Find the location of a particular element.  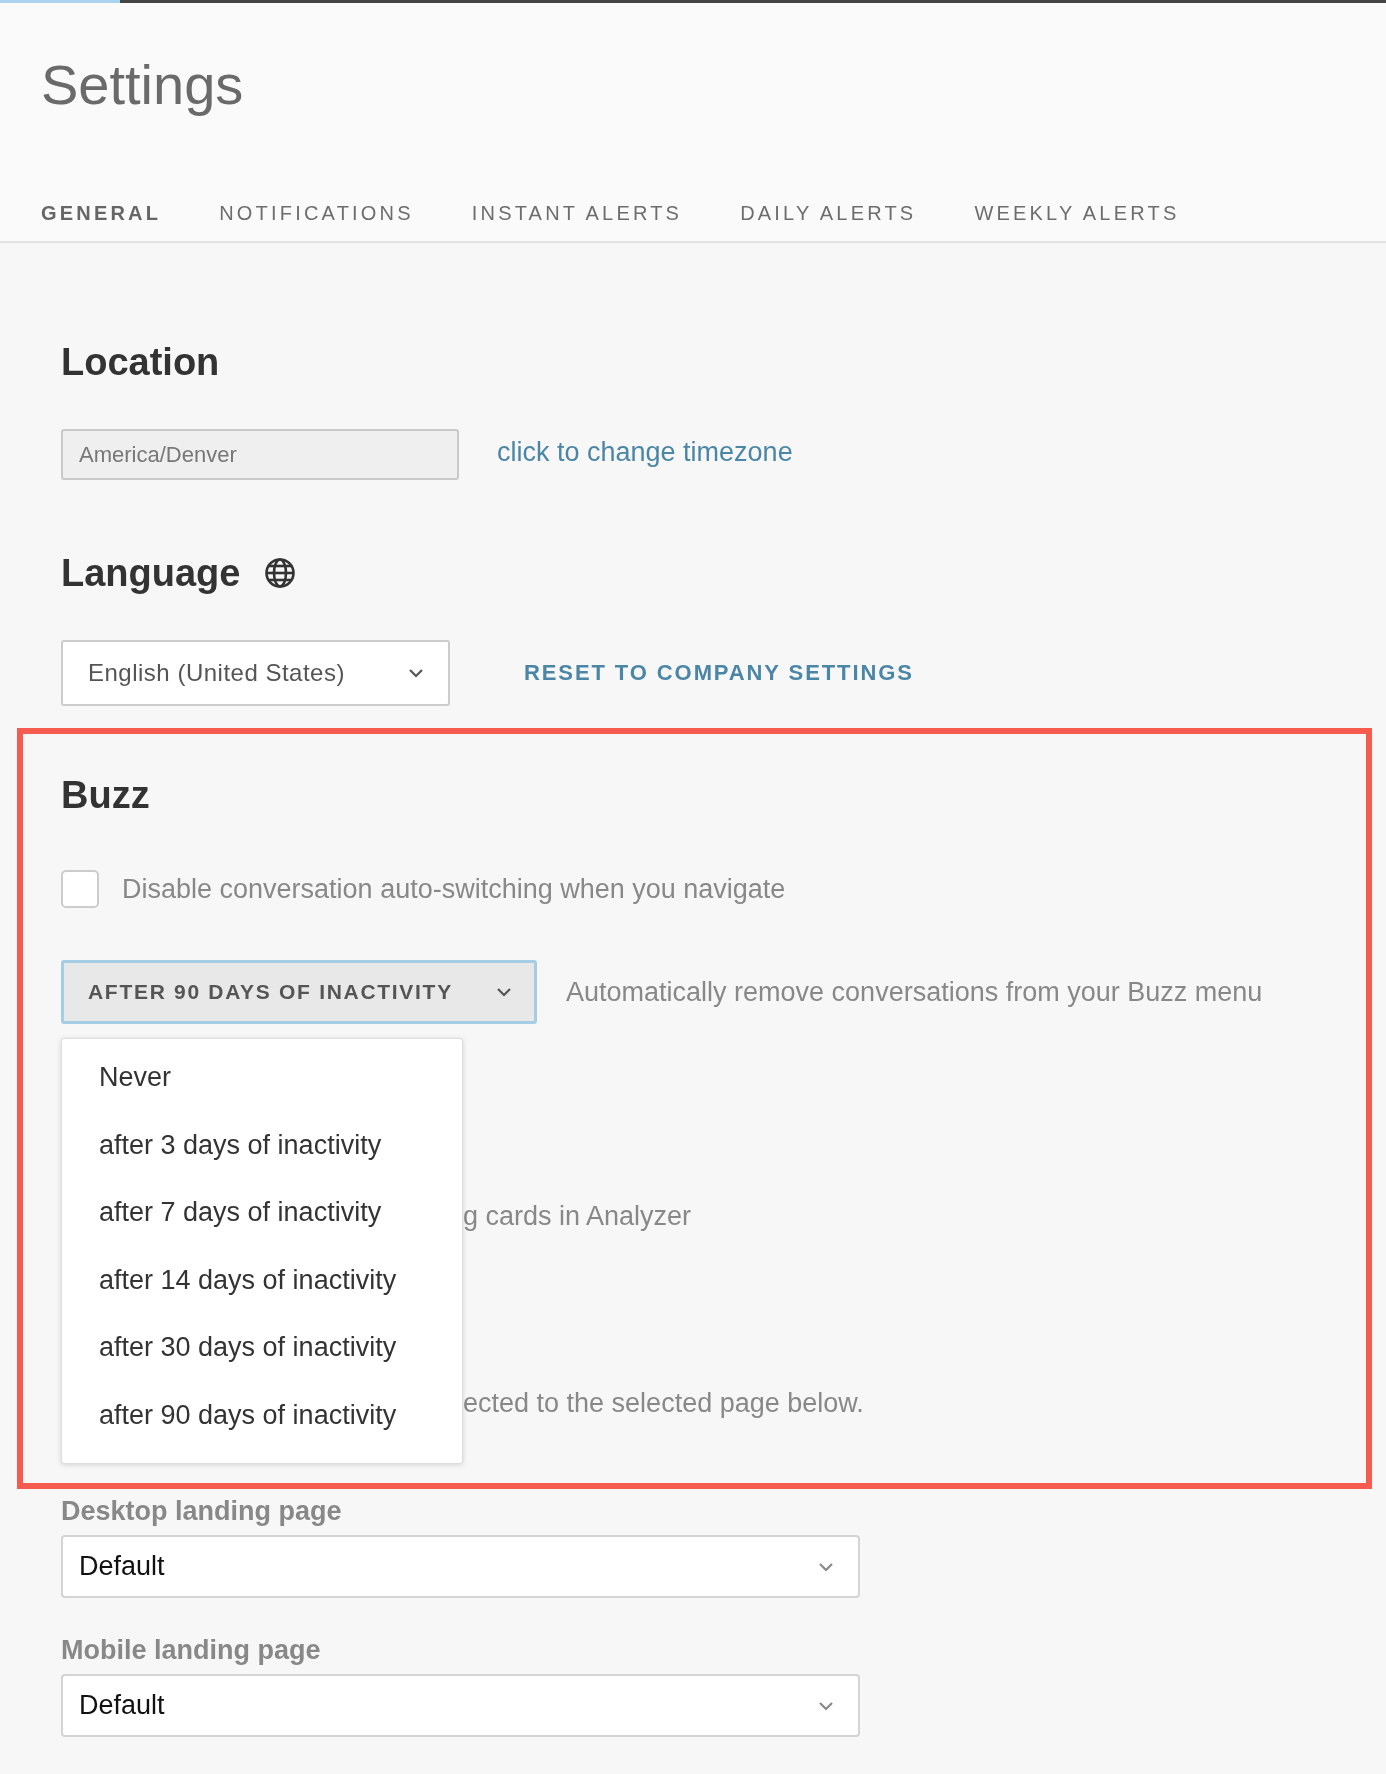

tab: NOTIFICATIONS is located at coordinates (316, 221).